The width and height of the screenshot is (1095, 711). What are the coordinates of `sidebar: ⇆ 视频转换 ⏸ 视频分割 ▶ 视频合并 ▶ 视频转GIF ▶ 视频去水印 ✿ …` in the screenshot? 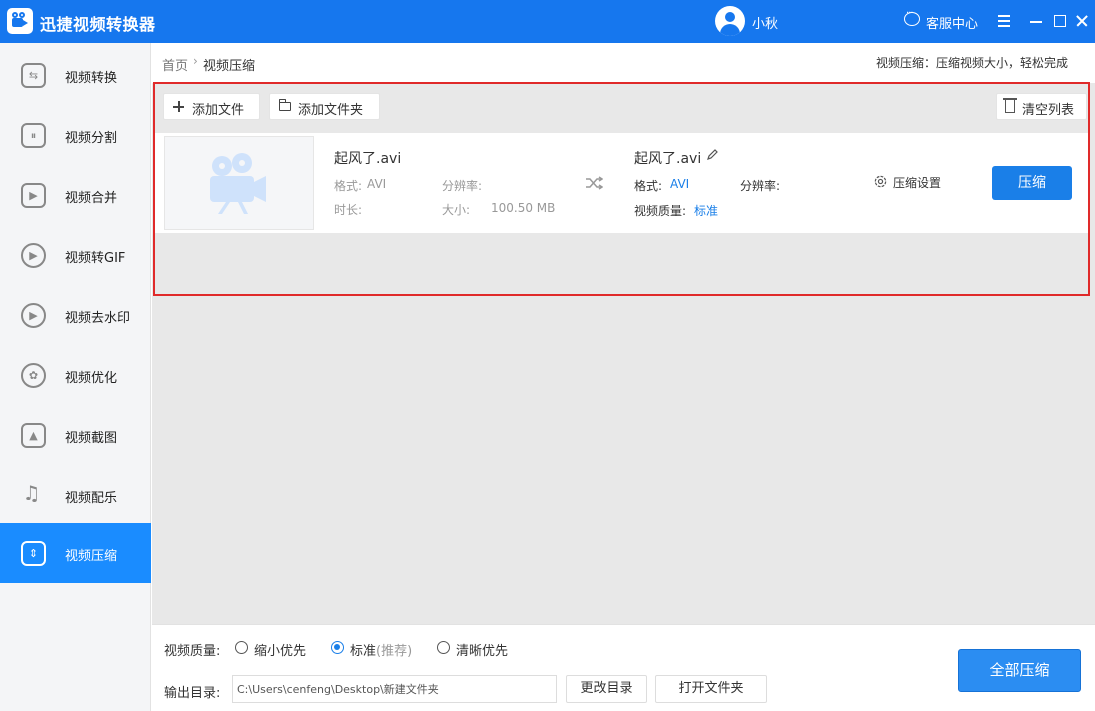 It's located at (75, 377).